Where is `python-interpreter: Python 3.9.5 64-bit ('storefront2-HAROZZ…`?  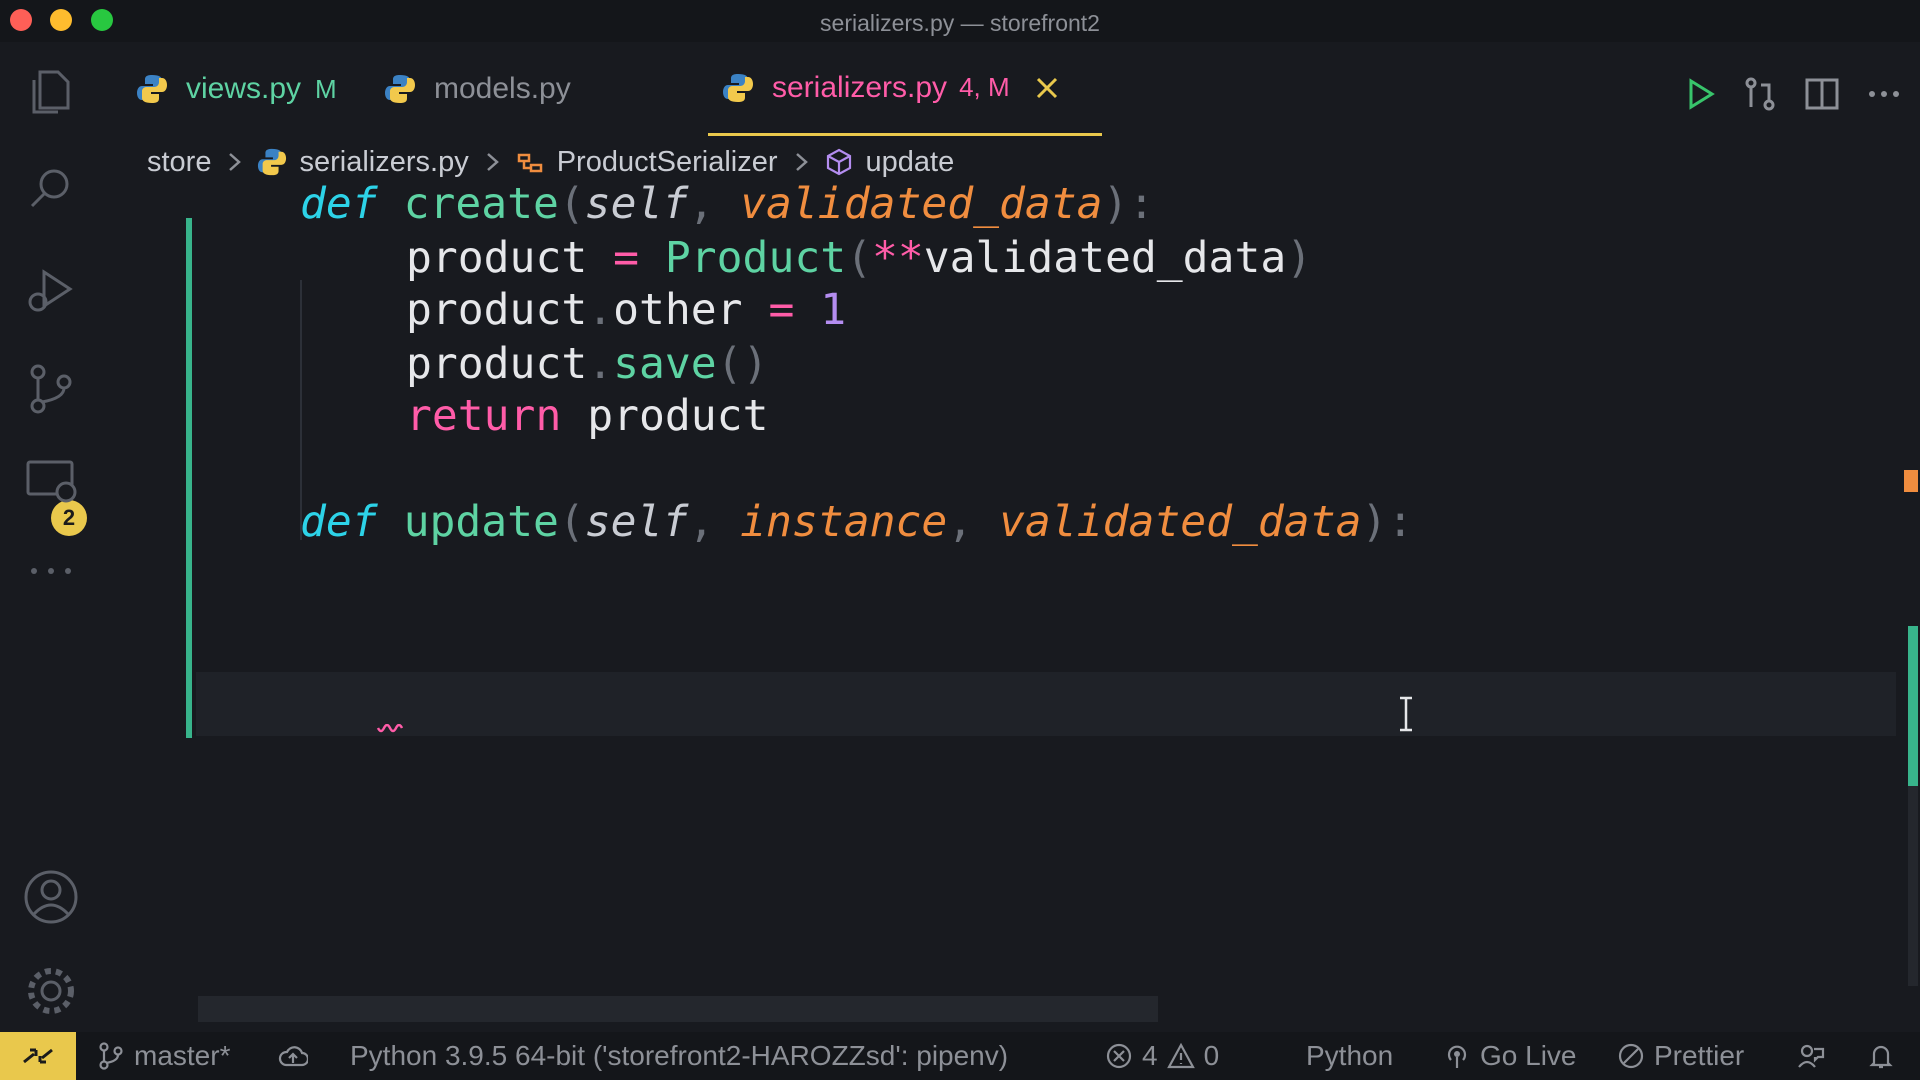 python-interpreter: Python 3.9.5 64-bit ('storefront2-HAROZZ… is located at coordinates (679, 1056).